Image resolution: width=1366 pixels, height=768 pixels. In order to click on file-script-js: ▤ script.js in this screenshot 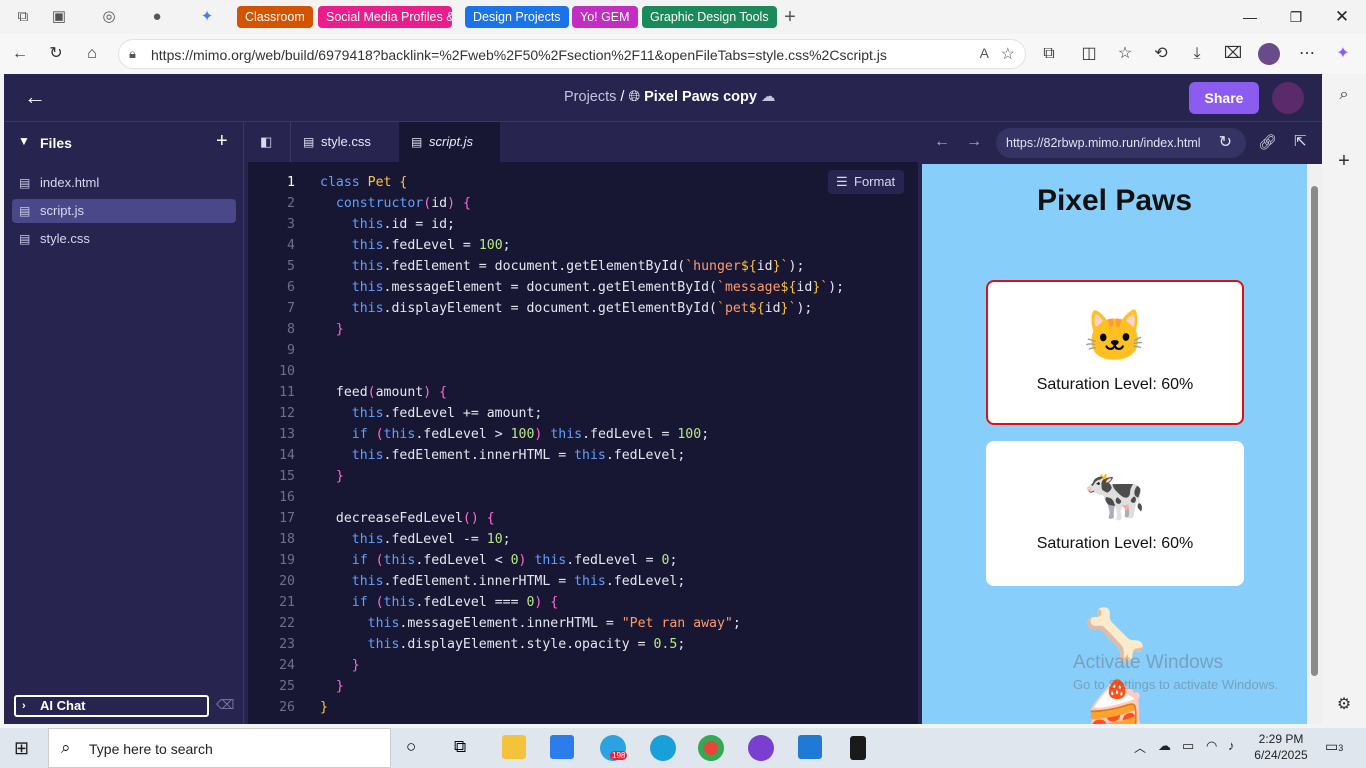, I will do `click(124, 211)`.